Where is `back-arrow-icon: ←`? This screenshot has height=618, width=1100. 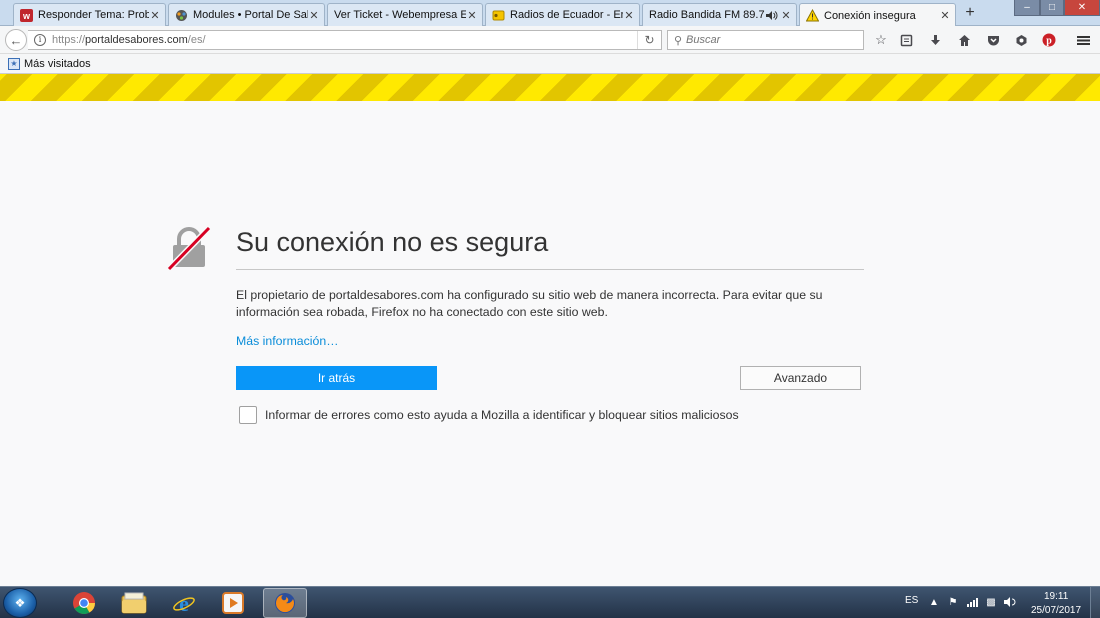
back-arrow-icon: ← is located at coordinates (16, 40).